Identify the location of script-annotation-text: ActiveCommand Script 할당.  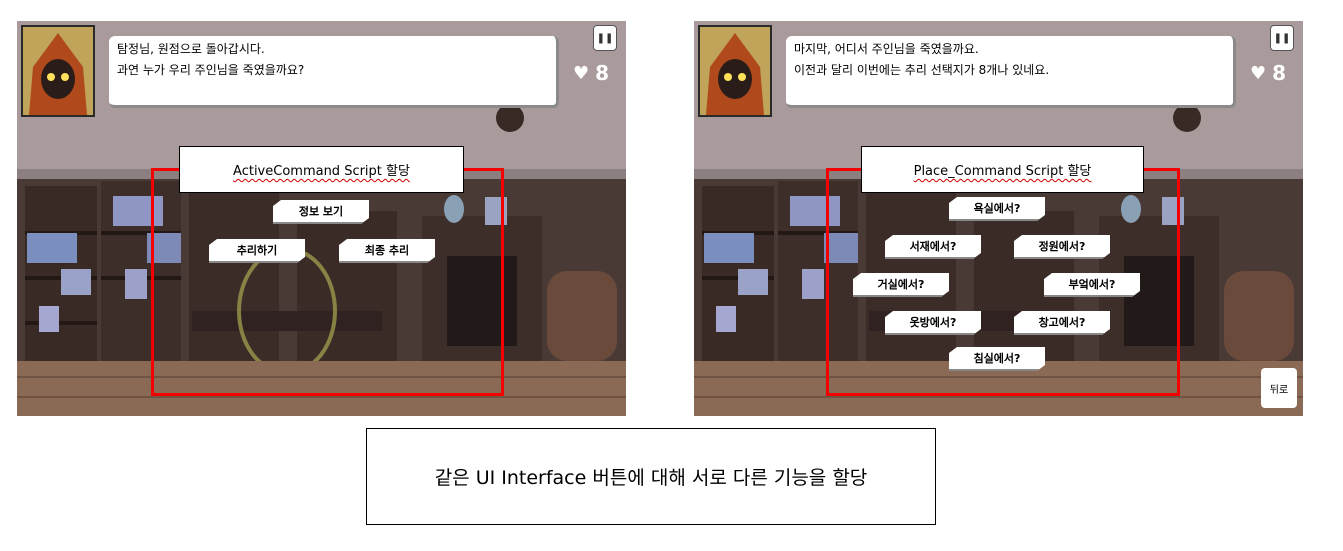
(321, 171).